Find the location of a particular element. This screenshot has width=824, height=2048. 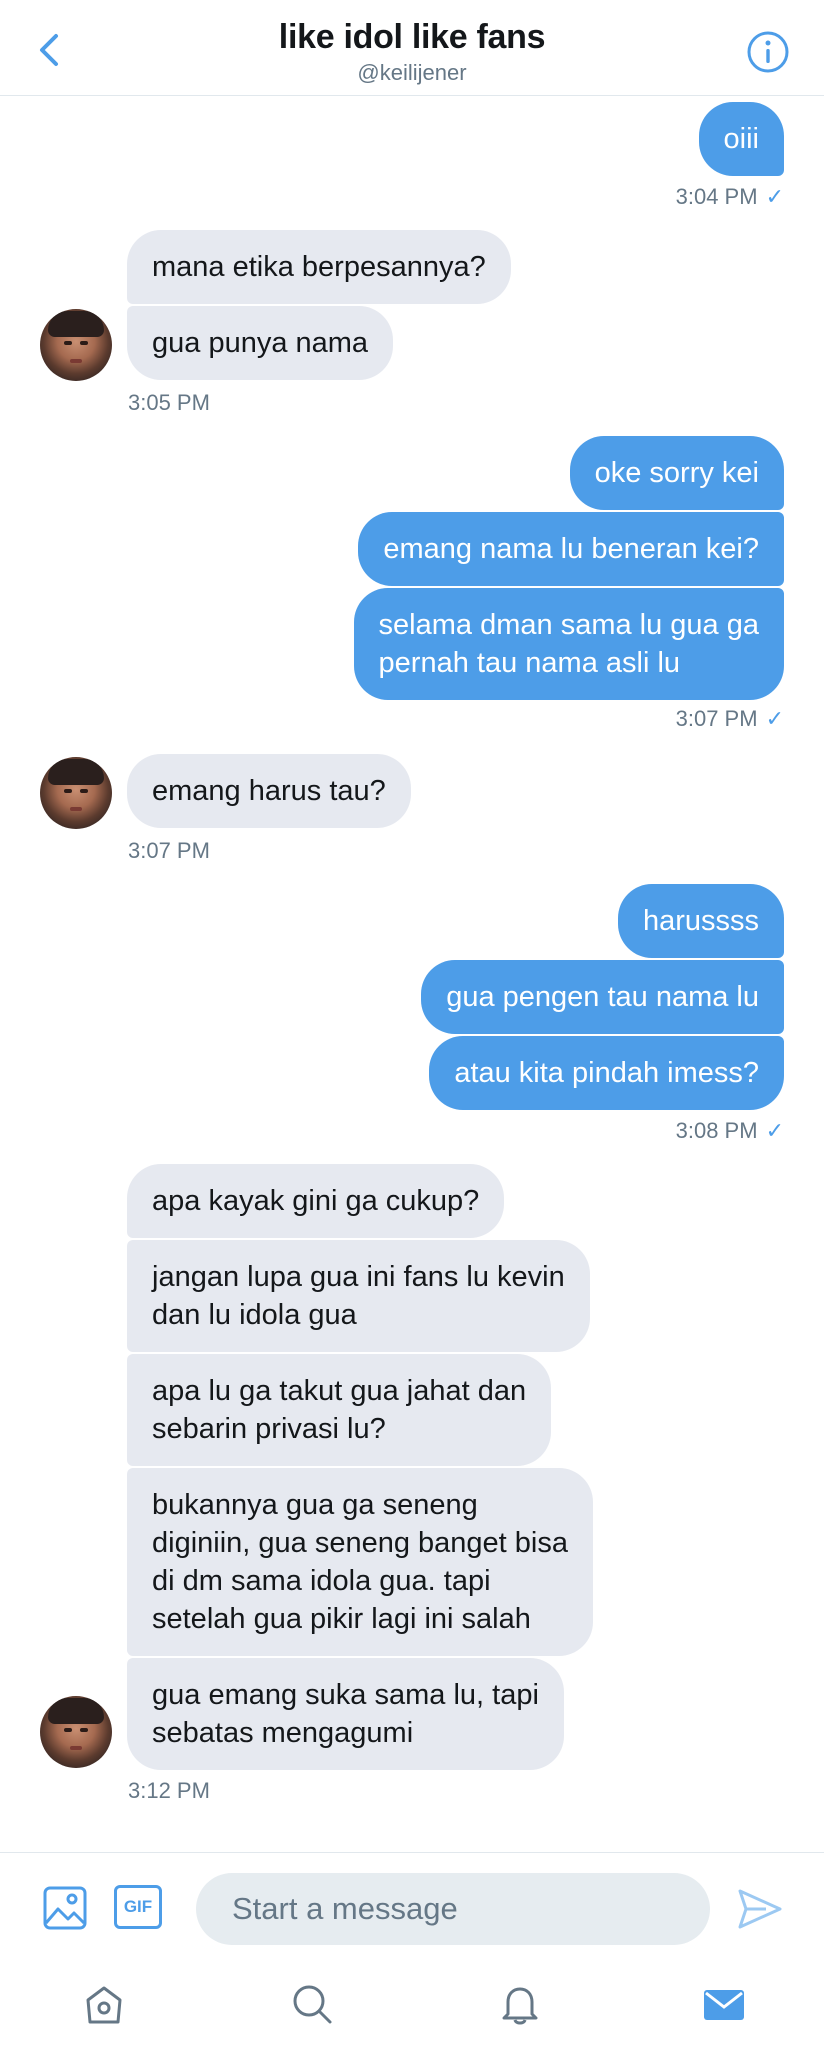

tab-notifications is located at coordinates (520, 2004).